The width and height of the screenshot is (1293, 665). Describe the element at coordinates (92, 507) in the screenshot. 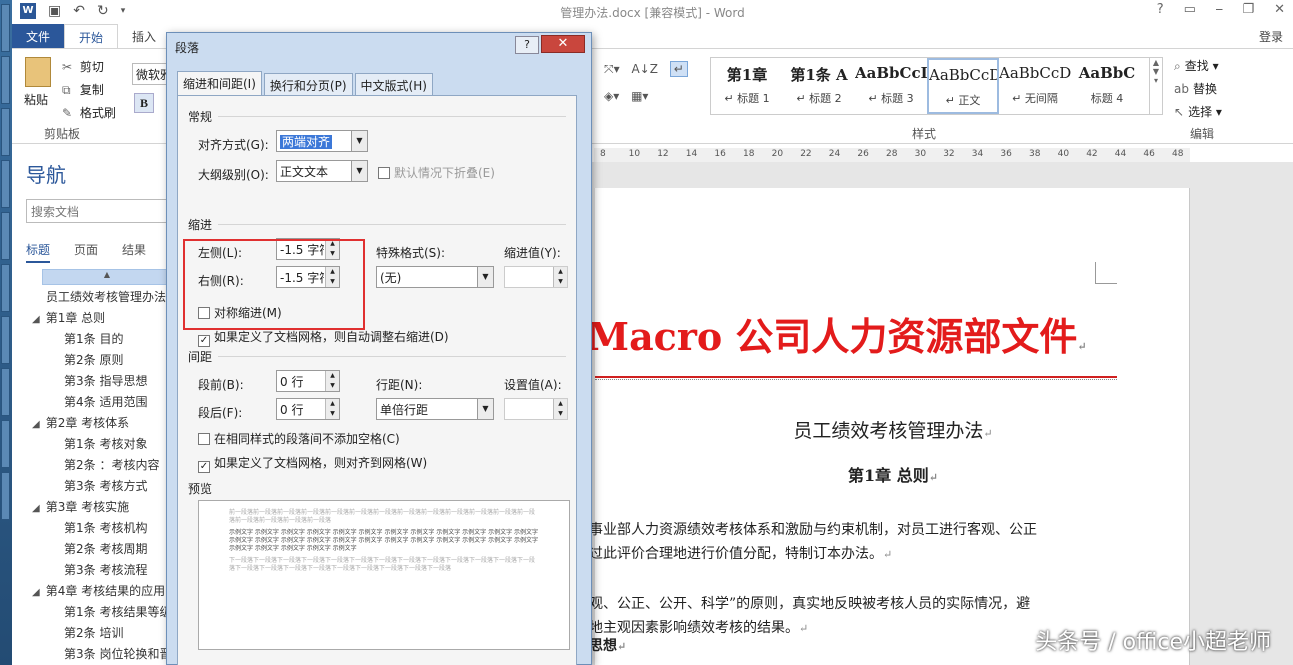

I see `nav-item: ◢ 第3章 考核实施` at that location.